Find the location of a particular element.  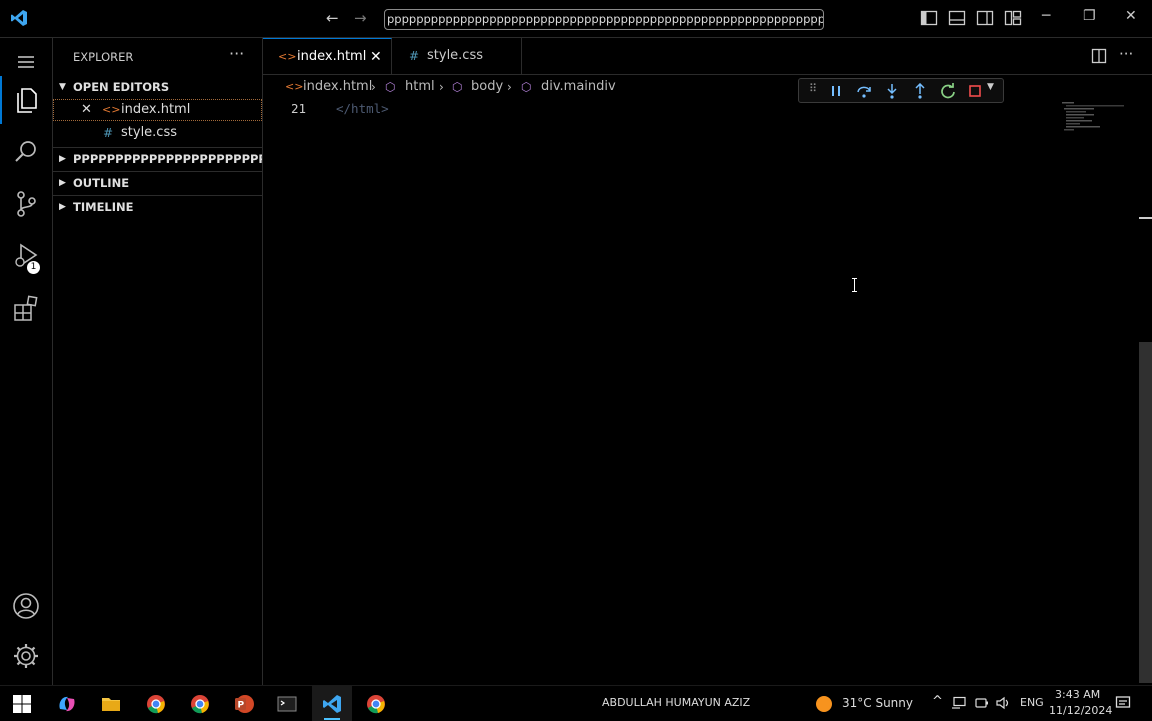

clock-time: 3:43 AM is located at coordinates (1077, 694).